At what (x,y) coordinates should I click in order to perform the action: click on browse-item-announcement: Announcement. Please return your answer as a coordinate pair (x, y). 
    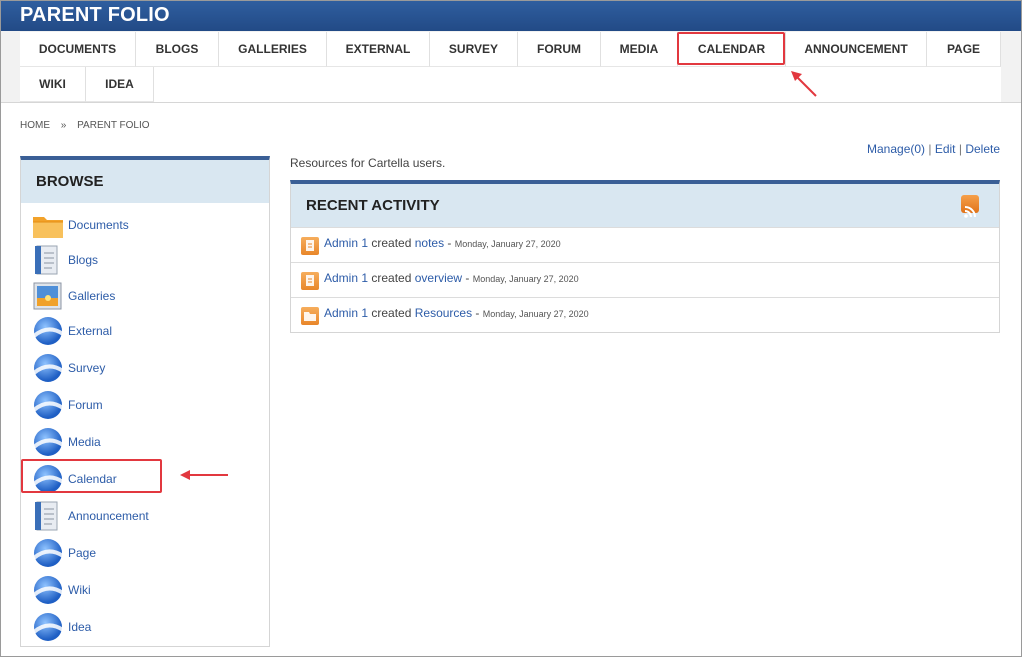
    Looking at the image, I should click on (146, 516).